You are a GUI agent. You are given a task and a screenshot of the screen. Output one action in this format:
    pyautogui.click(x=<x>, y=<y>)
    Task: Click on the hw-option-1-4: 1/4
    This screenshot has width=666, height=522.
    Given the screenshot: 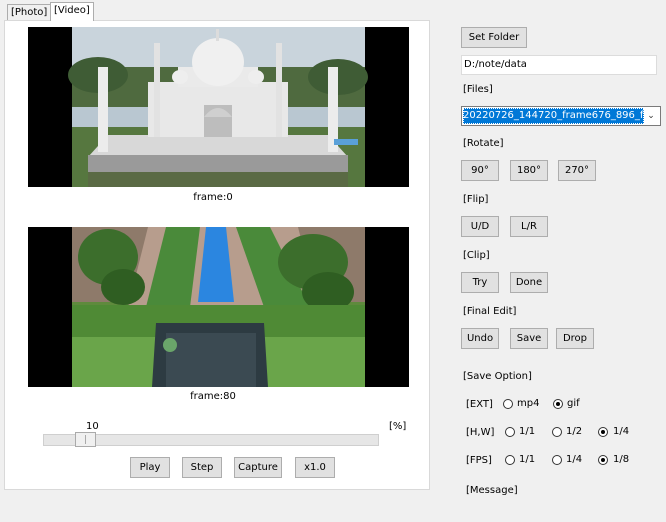 What is the action you would take?
    pyautogui.click(x=621, y=431)
    